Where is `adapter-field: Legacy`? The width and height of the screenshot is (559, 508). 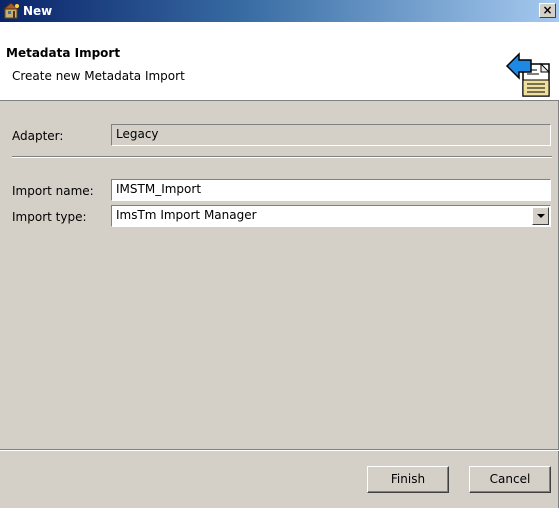
adapter-field: Legacy is located at coordinates (331, 135).